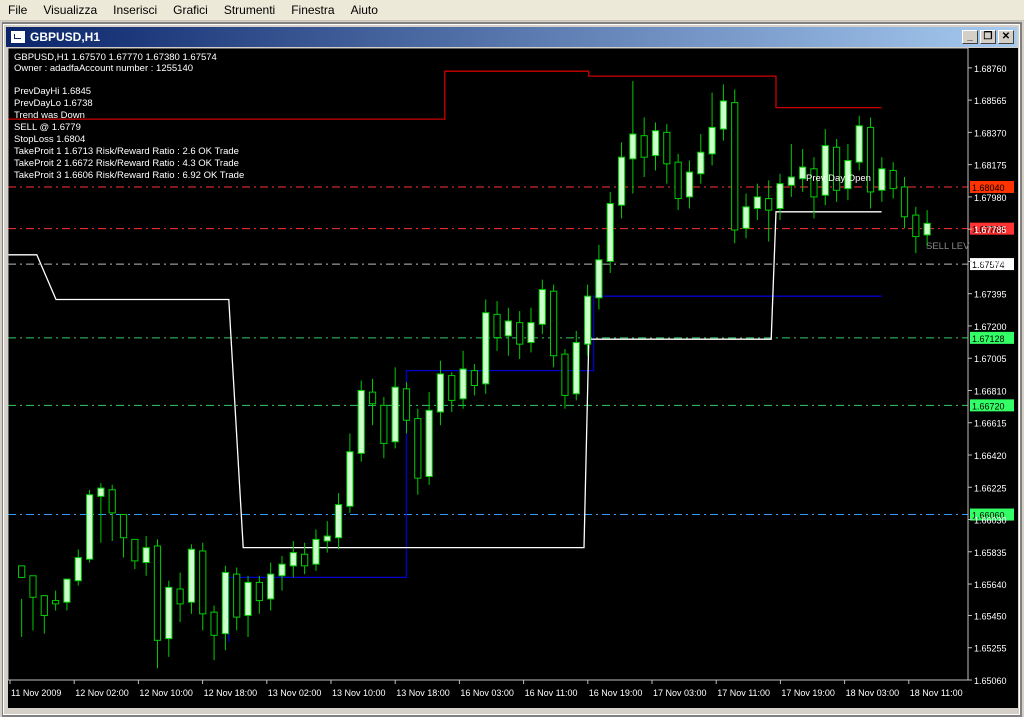  What do you see at coordinates (1006, 37) in the screenshot?
I see `close-button: ✕` at bounding box center [1006, 37].